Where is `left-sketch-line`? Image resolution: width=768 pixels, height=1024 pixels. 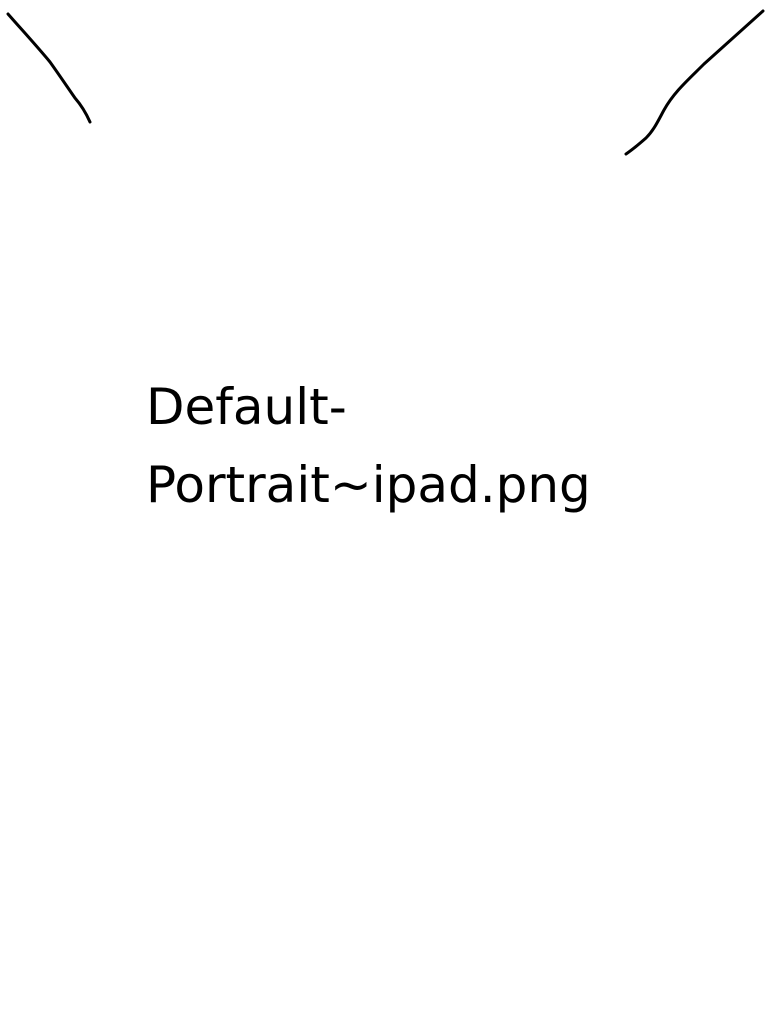 left-sketch-line is located at coordinates (49, 68).